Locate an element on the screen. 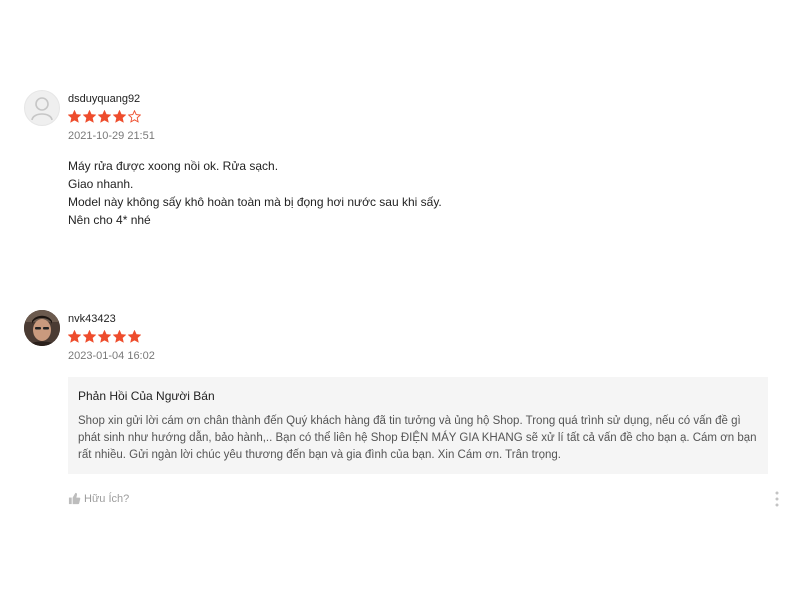 The height and width of the screenshot is (600, 800). user-photo-avatar is located at coordinates (42, 328).